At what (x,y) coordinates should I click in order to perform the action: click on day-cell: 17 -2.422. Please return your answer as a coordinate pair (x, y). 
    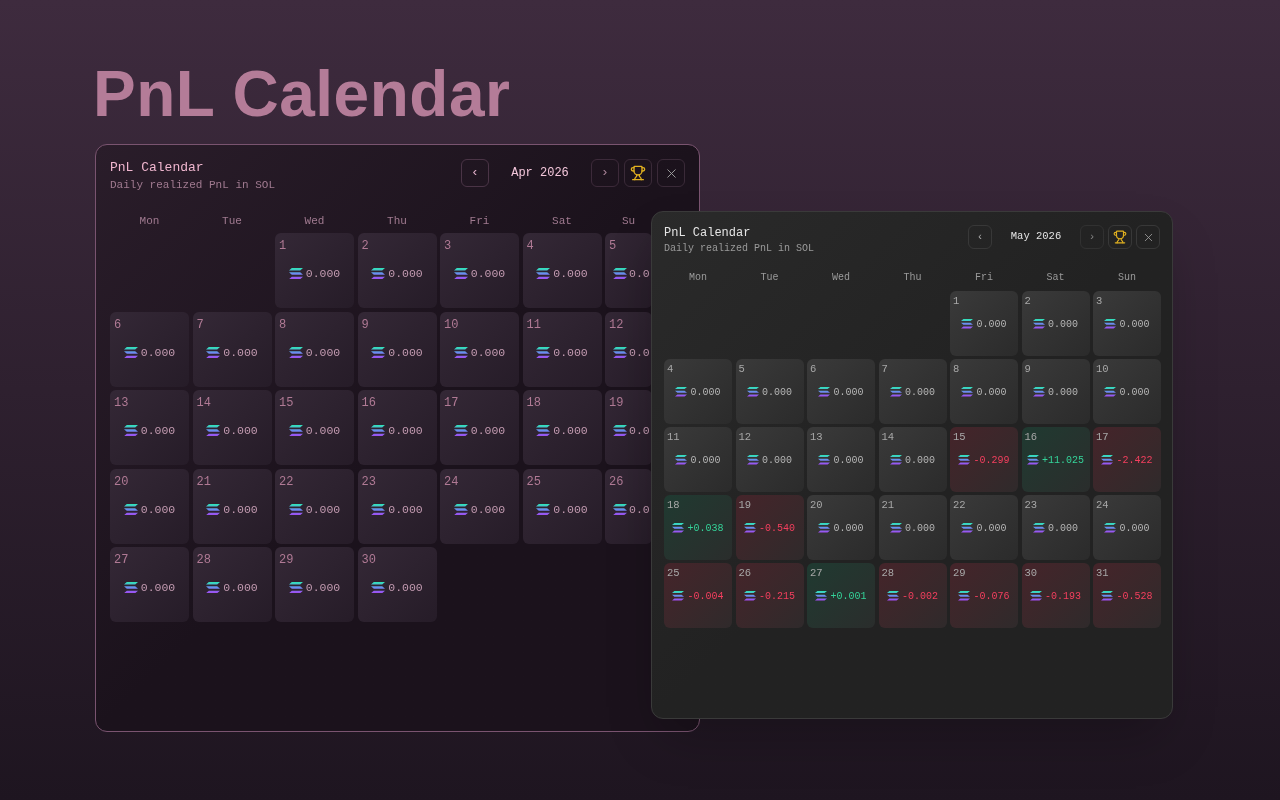
    Looking at the image, I should click on (1127, 459).